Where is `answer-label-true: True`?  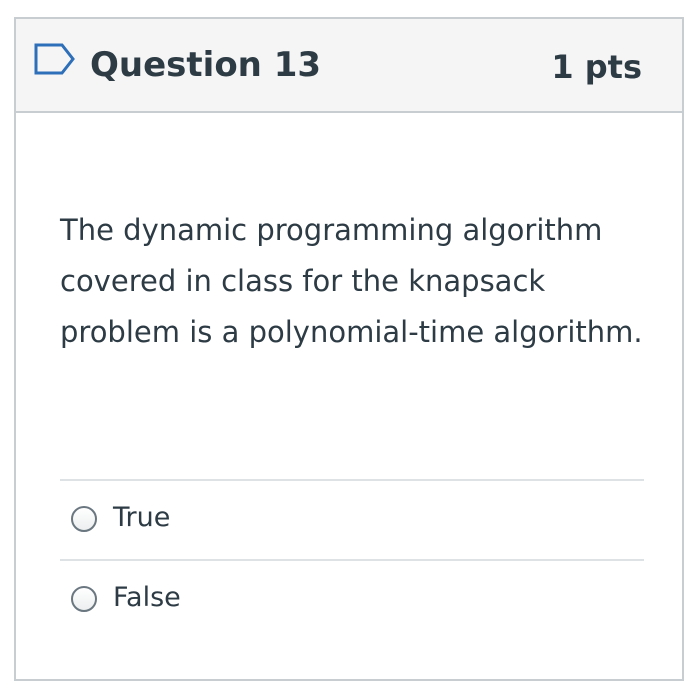 answer-label-true: True is located at coordinates (142, 517).